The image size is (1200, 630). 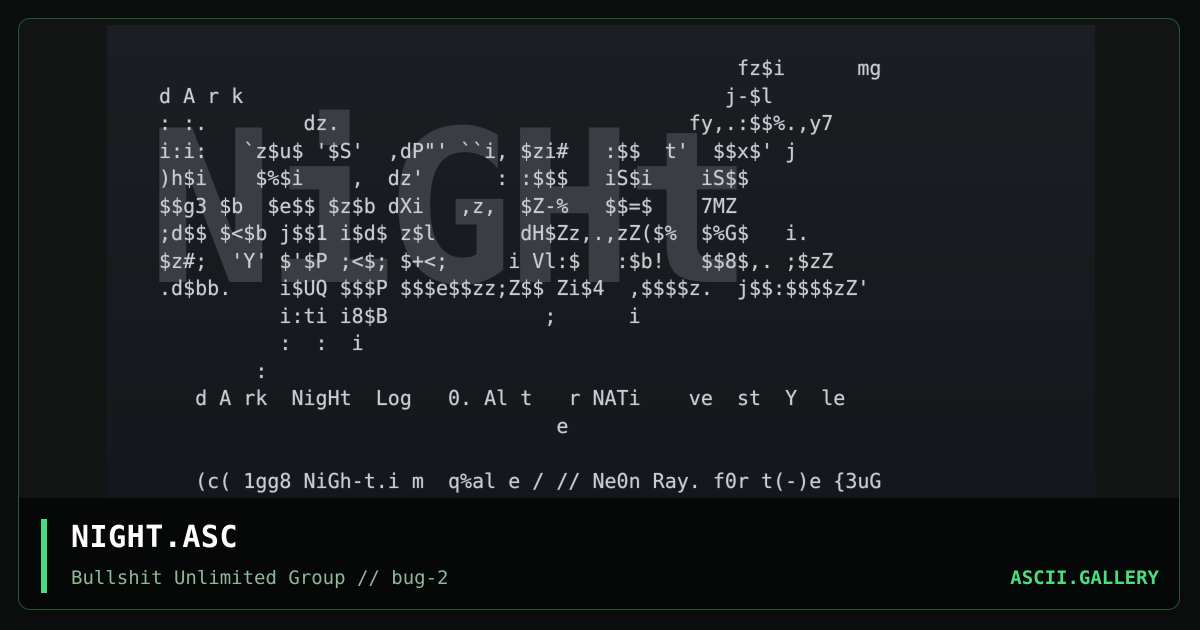 What do you see at coordinates (154, 537) in the screenshot?
I see `artwork-title: NIGHT.ASC` at bounding box center [154, 537].